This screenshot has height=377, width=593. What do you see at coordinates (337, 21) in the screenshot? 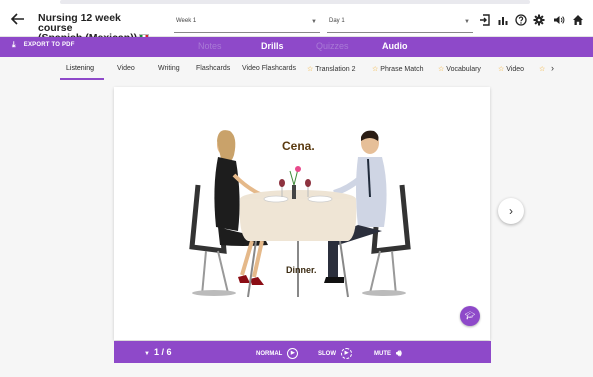
I see `day-select-value: Day 1` at bounding box center [337, 21].